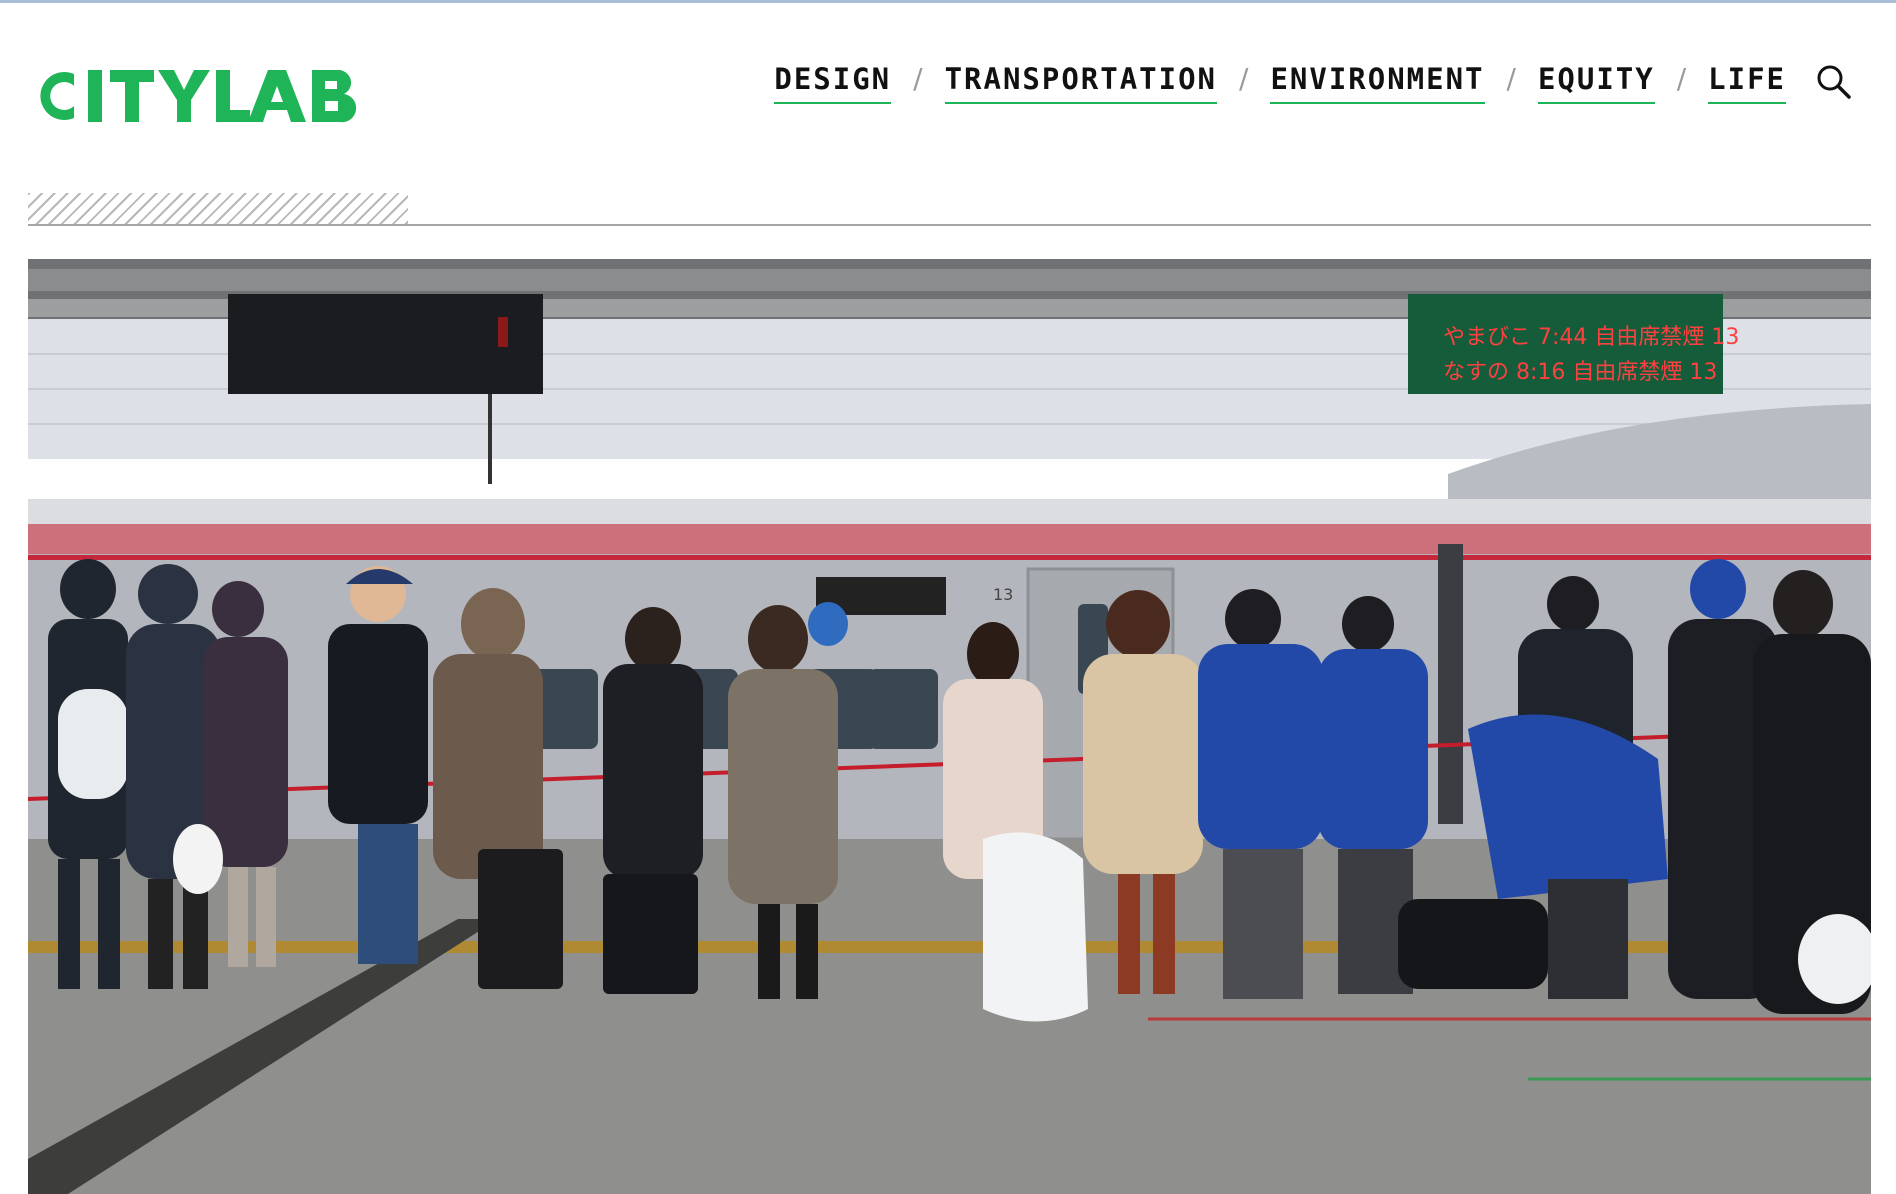 This screenshot has width=1896, height=1194. What do you see at coordinates (1580, 372) in the screenshot?
I see `departure-row-2: なすの 8:16 自由席禁煙 13` at bounding box center [1580, 372].